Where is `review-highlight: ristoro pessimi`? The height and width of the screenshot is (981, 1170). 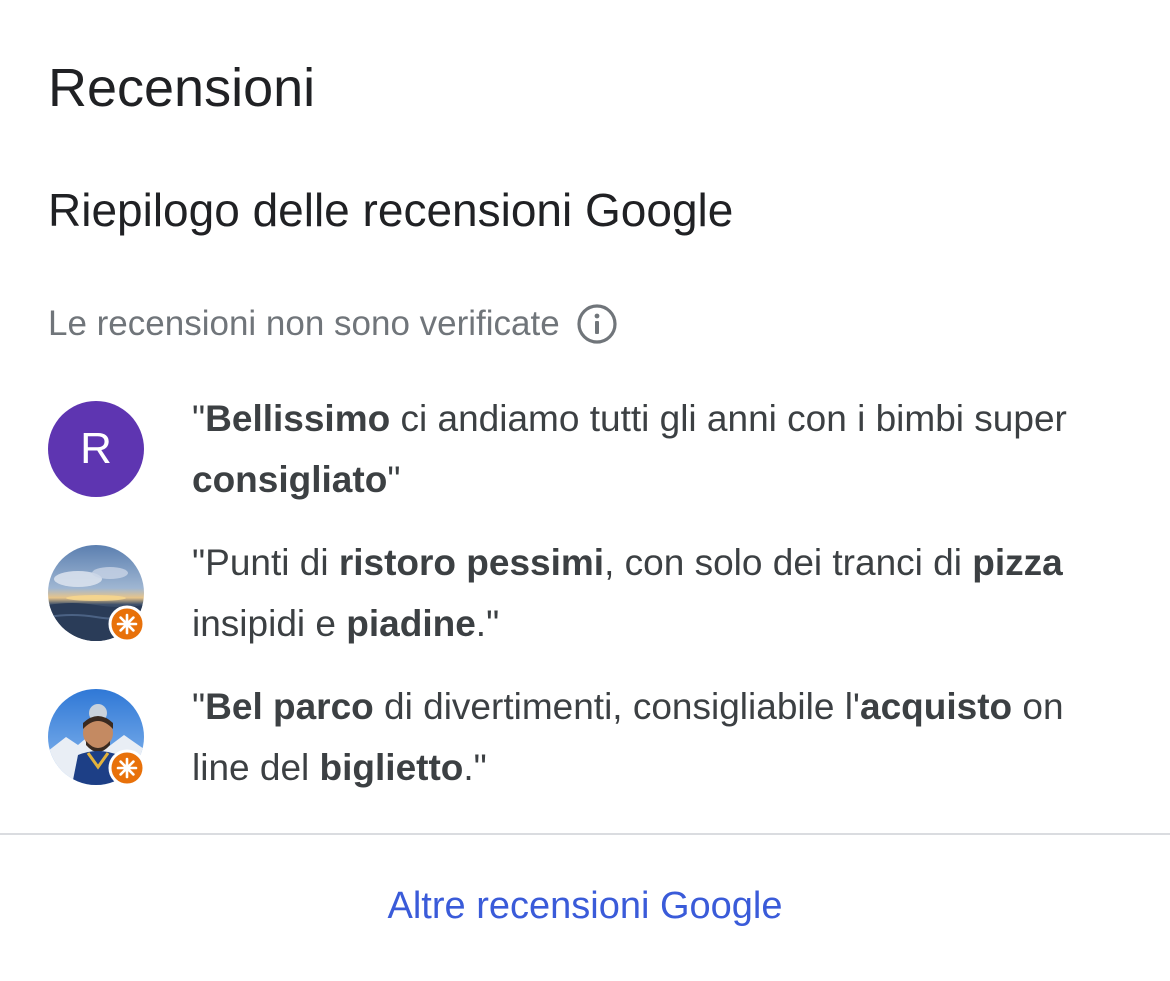 review-highlight: ristoro pessimi is located at coordinates (471, 562).